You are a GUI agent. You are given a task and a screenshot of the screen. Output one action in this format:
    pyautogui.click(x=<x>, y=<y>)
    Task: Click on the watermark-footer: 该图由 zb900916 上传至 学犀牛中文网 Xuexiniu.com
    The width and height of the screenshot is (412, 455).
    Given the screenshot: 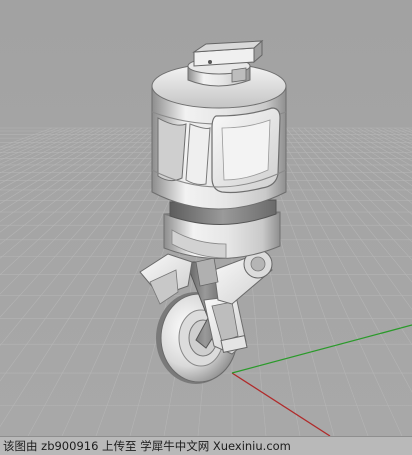 What is the action you would take?
    pyautogui.click(x=206, y=445)
    